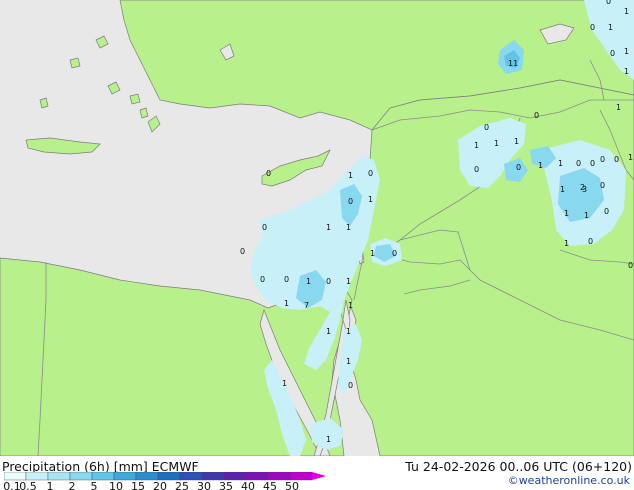 The image size is (634, 490). Describe the element at coordinates (518, 466) in the screenshot. I see `valid-time: Tu 24-02-2026 00..06 UTC (06+120)` at that location.